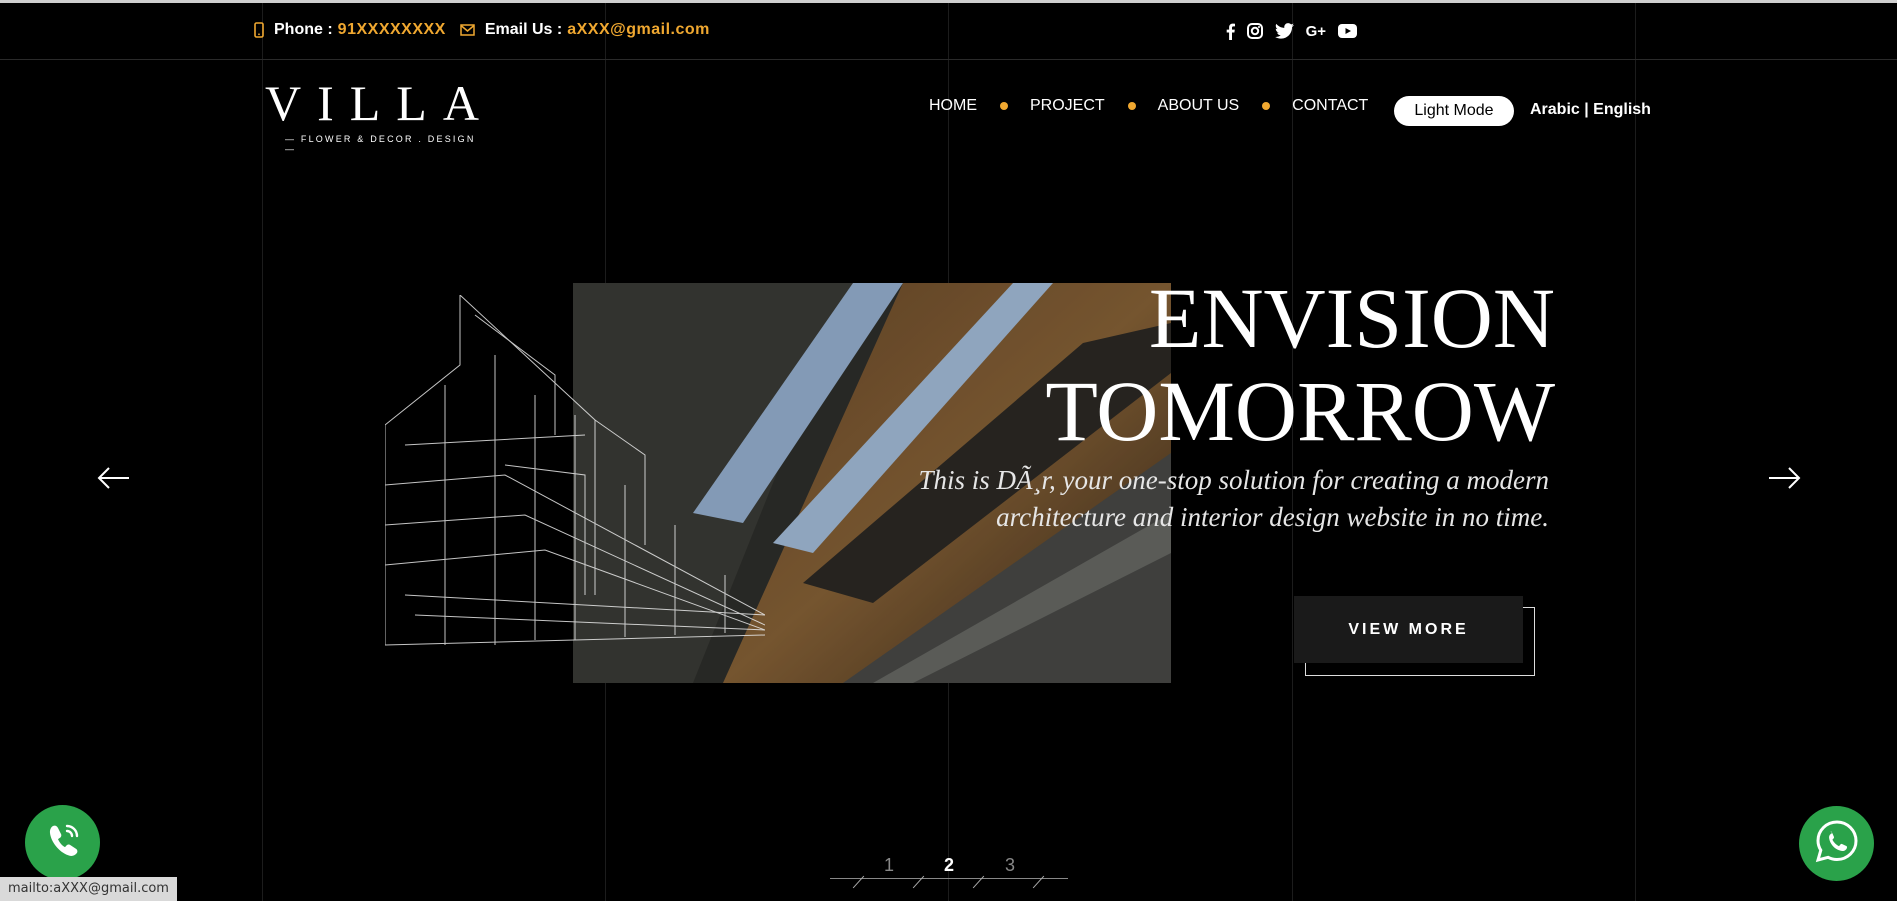  I want to click on nav-home: HOME, so click(953, 106).